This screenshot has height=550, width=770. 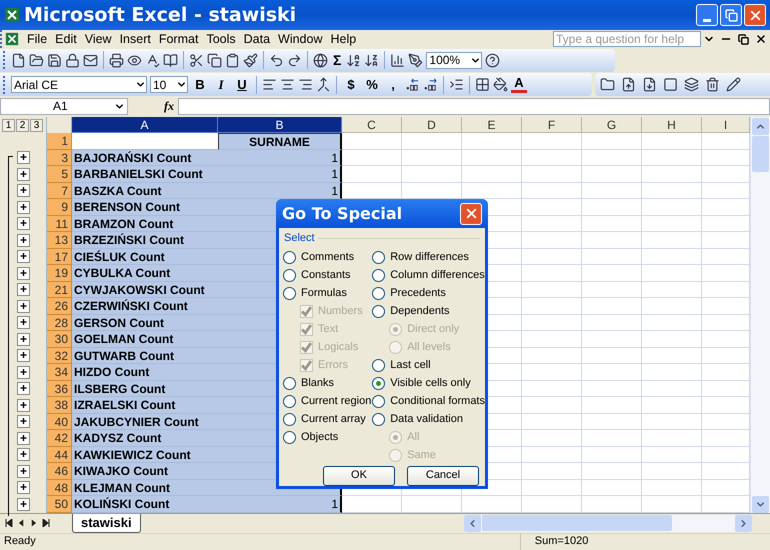 What do you see at coordinates (280, 125) in the screenshot?
I see `column-header: B` at bounding box center [280, 125].